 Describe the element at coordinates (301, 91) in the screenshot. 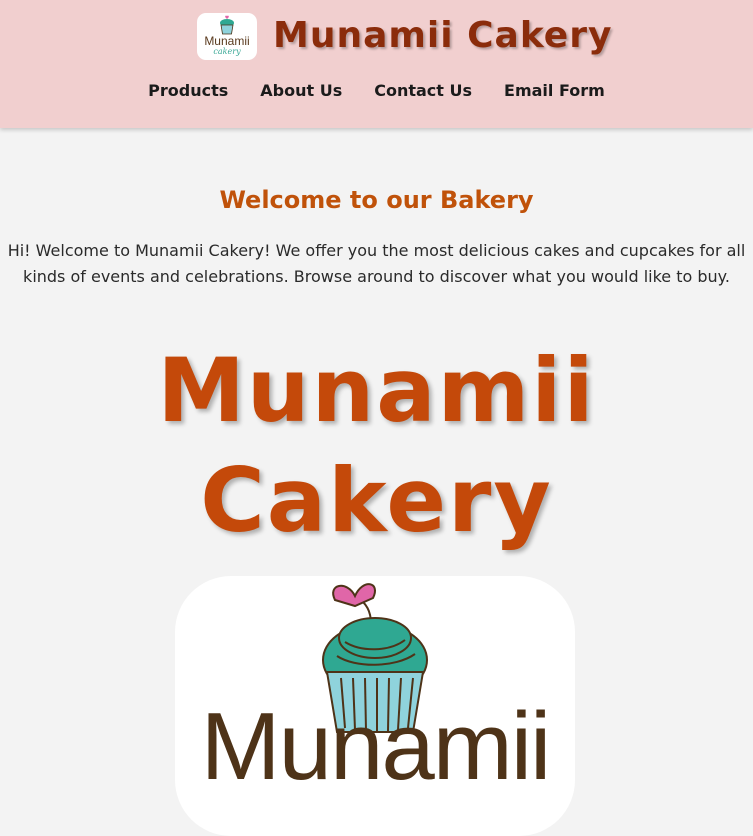

I see `nav-about-us: About Us` at that location.